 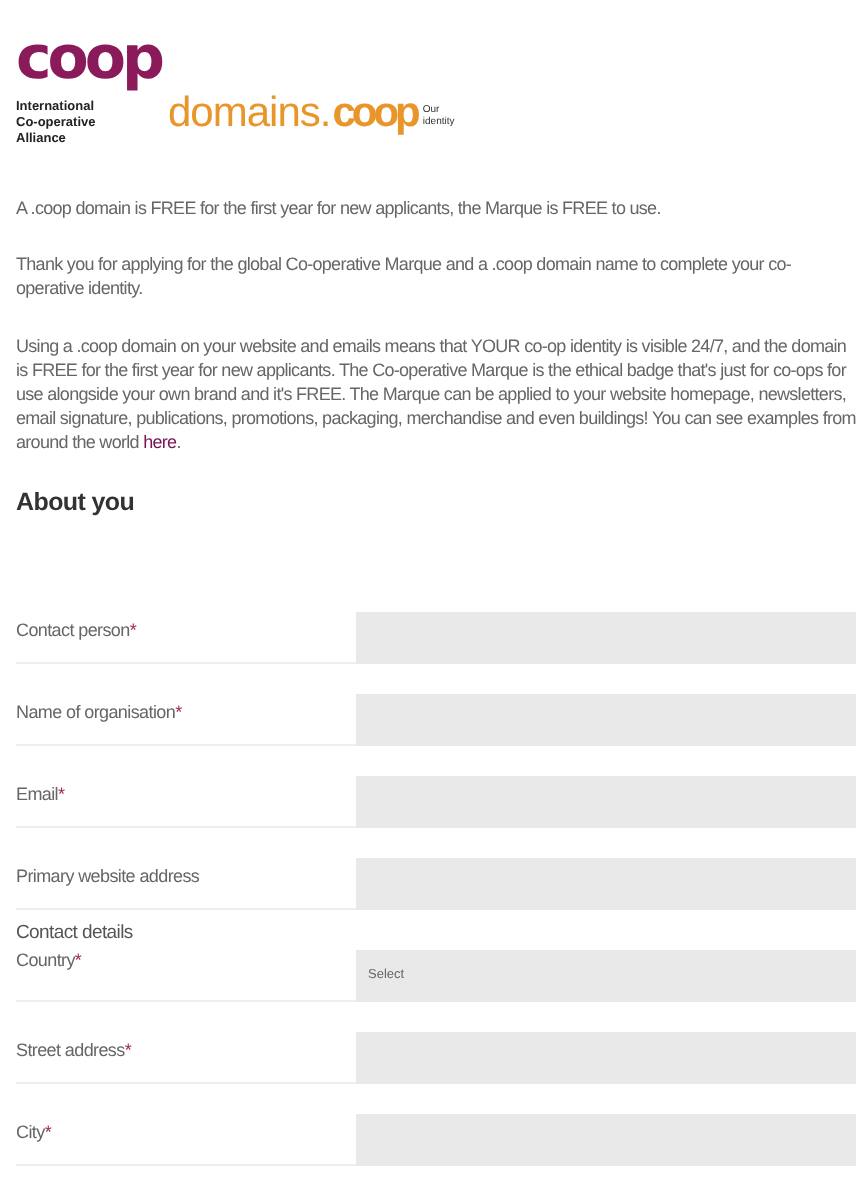 What do you see at coordinates (76, 629) in the screenshot?
I see `field-label: Contact person*` at bounding box center [76, 629].